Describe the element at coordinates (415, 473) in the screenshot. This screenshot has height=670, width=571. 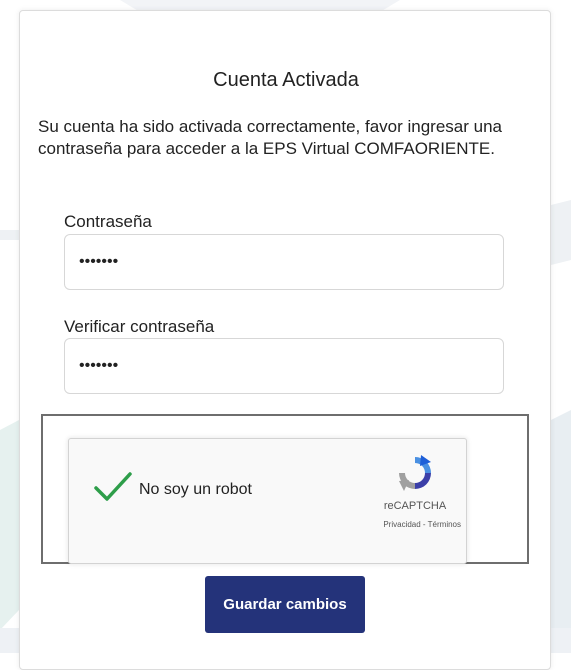
I see `recaptcha-logo-icon` at that location.